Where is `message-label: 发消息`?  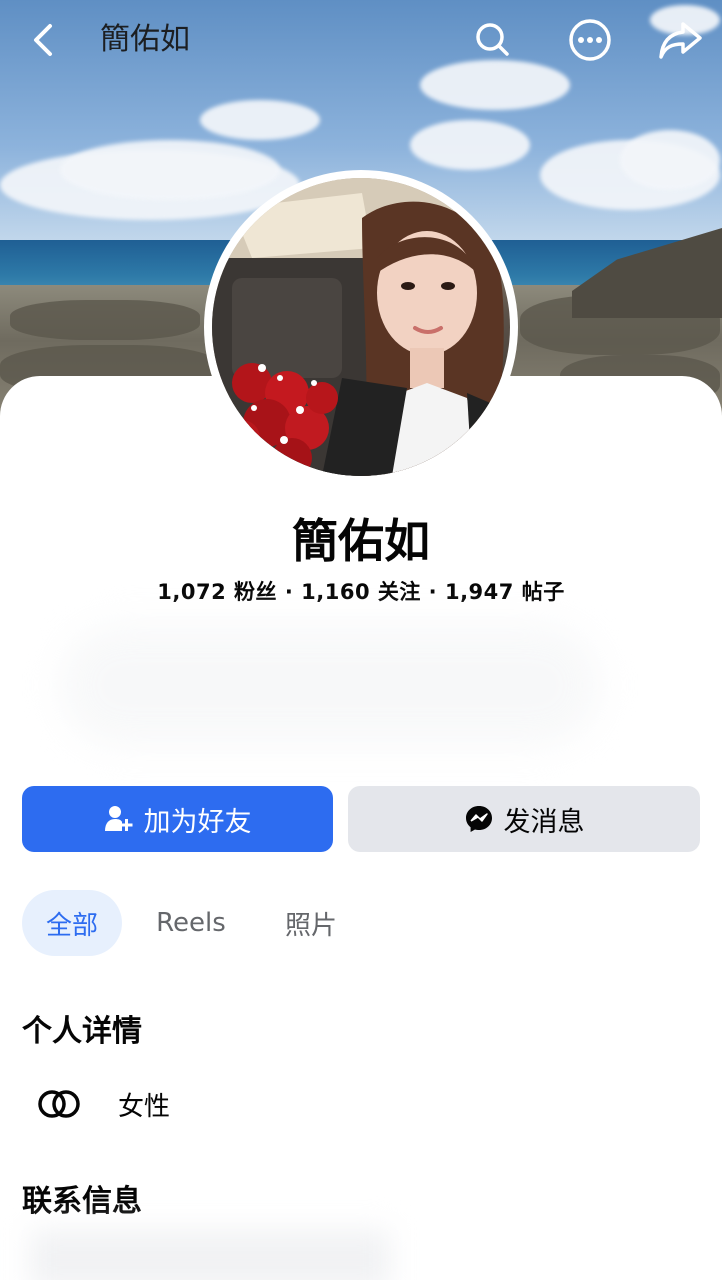 message-label: 发消息 is located at coordinates (544, 822).